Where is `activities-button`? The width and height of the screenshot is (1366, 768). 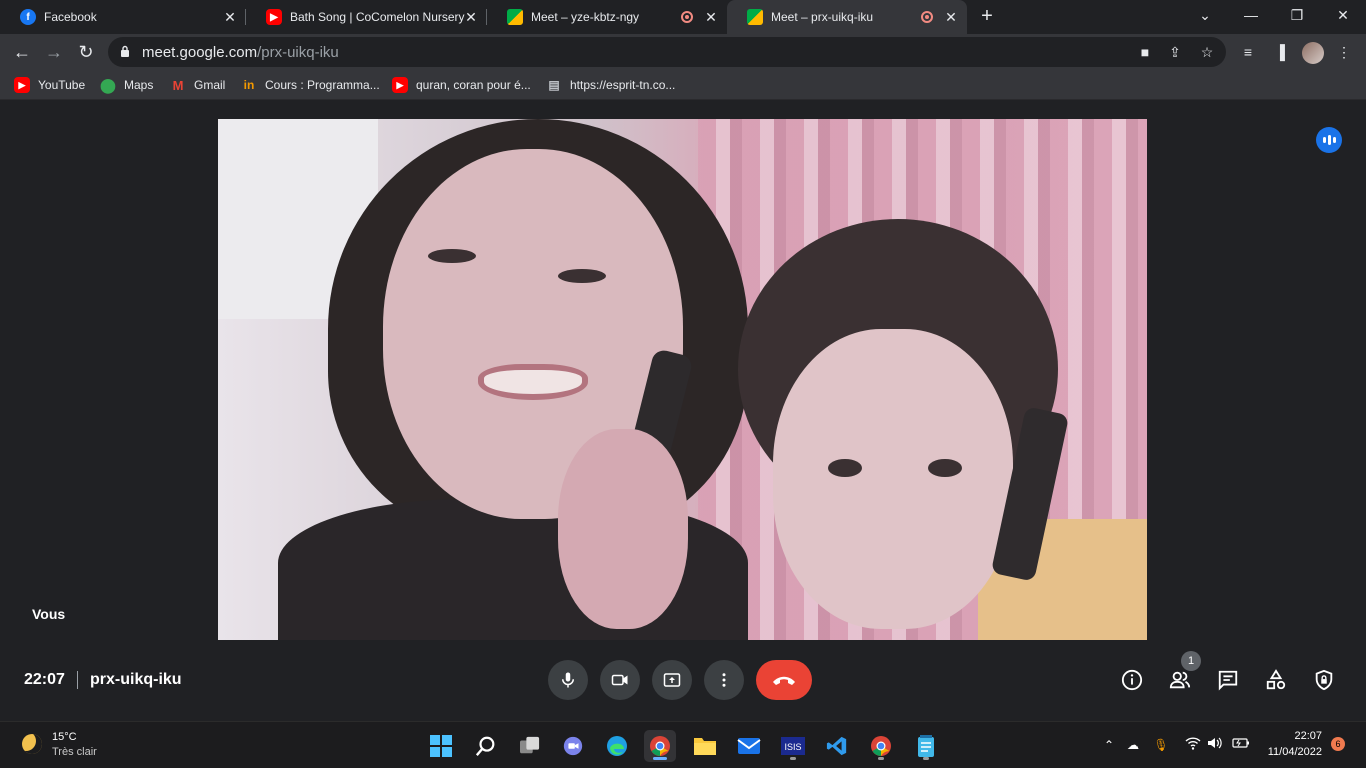
activities-button is located at coordinates (1276, 680).